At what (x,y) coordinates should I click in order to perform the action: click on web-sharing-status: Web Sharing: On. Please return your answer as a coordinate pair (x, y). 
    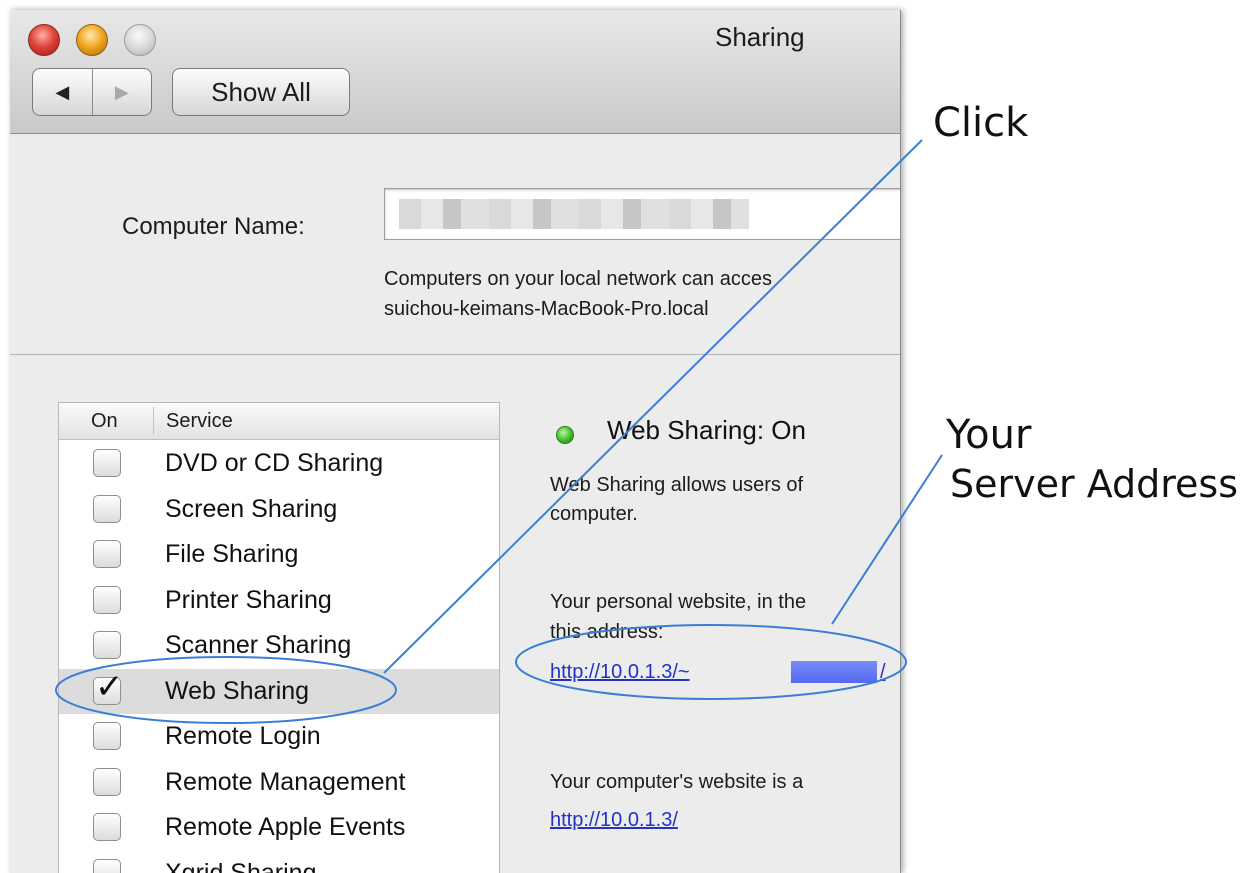
    Looking at the image, I should click on (706, 430).